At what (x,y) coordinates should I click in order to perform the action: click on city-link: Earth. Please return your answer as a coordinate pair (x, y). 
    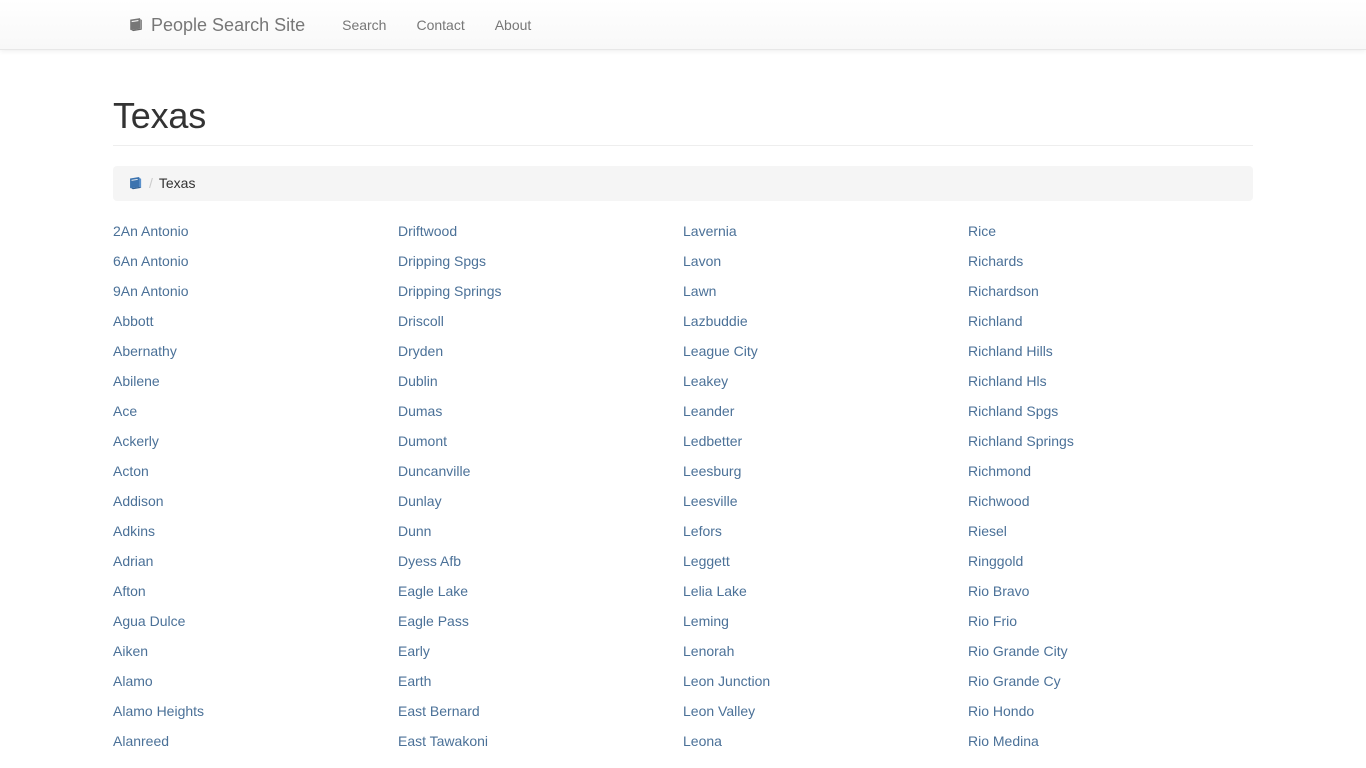
    Looking at the image, I should click on (533, 681).